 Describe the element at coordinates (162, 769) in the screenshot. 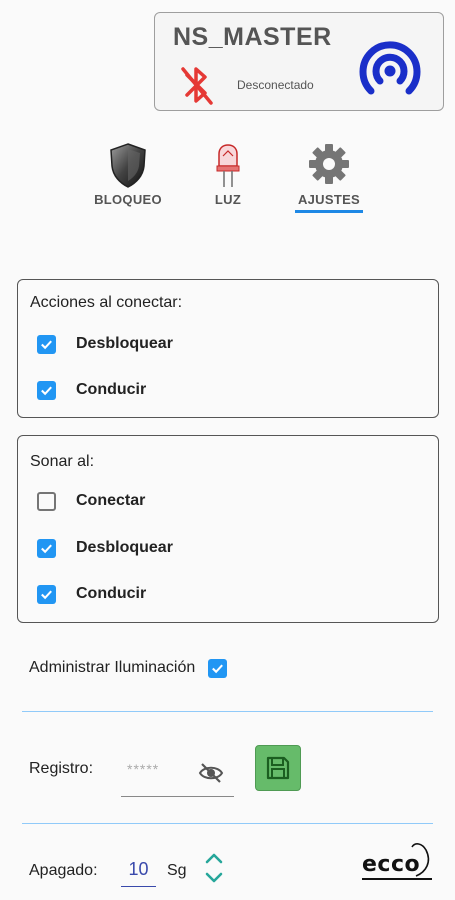

I see `register-password-input` at that location.